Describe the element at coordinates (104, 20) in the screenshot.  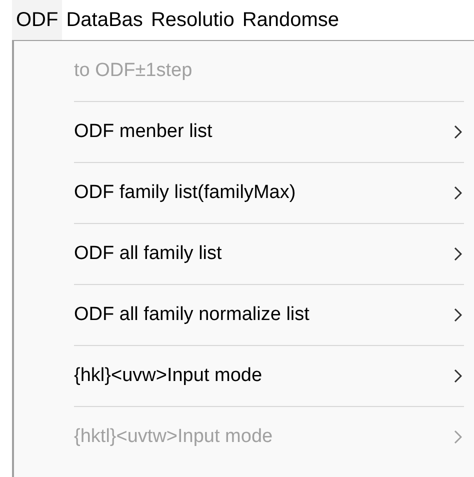
I see `menu-bar-item: DataBas` at that location.